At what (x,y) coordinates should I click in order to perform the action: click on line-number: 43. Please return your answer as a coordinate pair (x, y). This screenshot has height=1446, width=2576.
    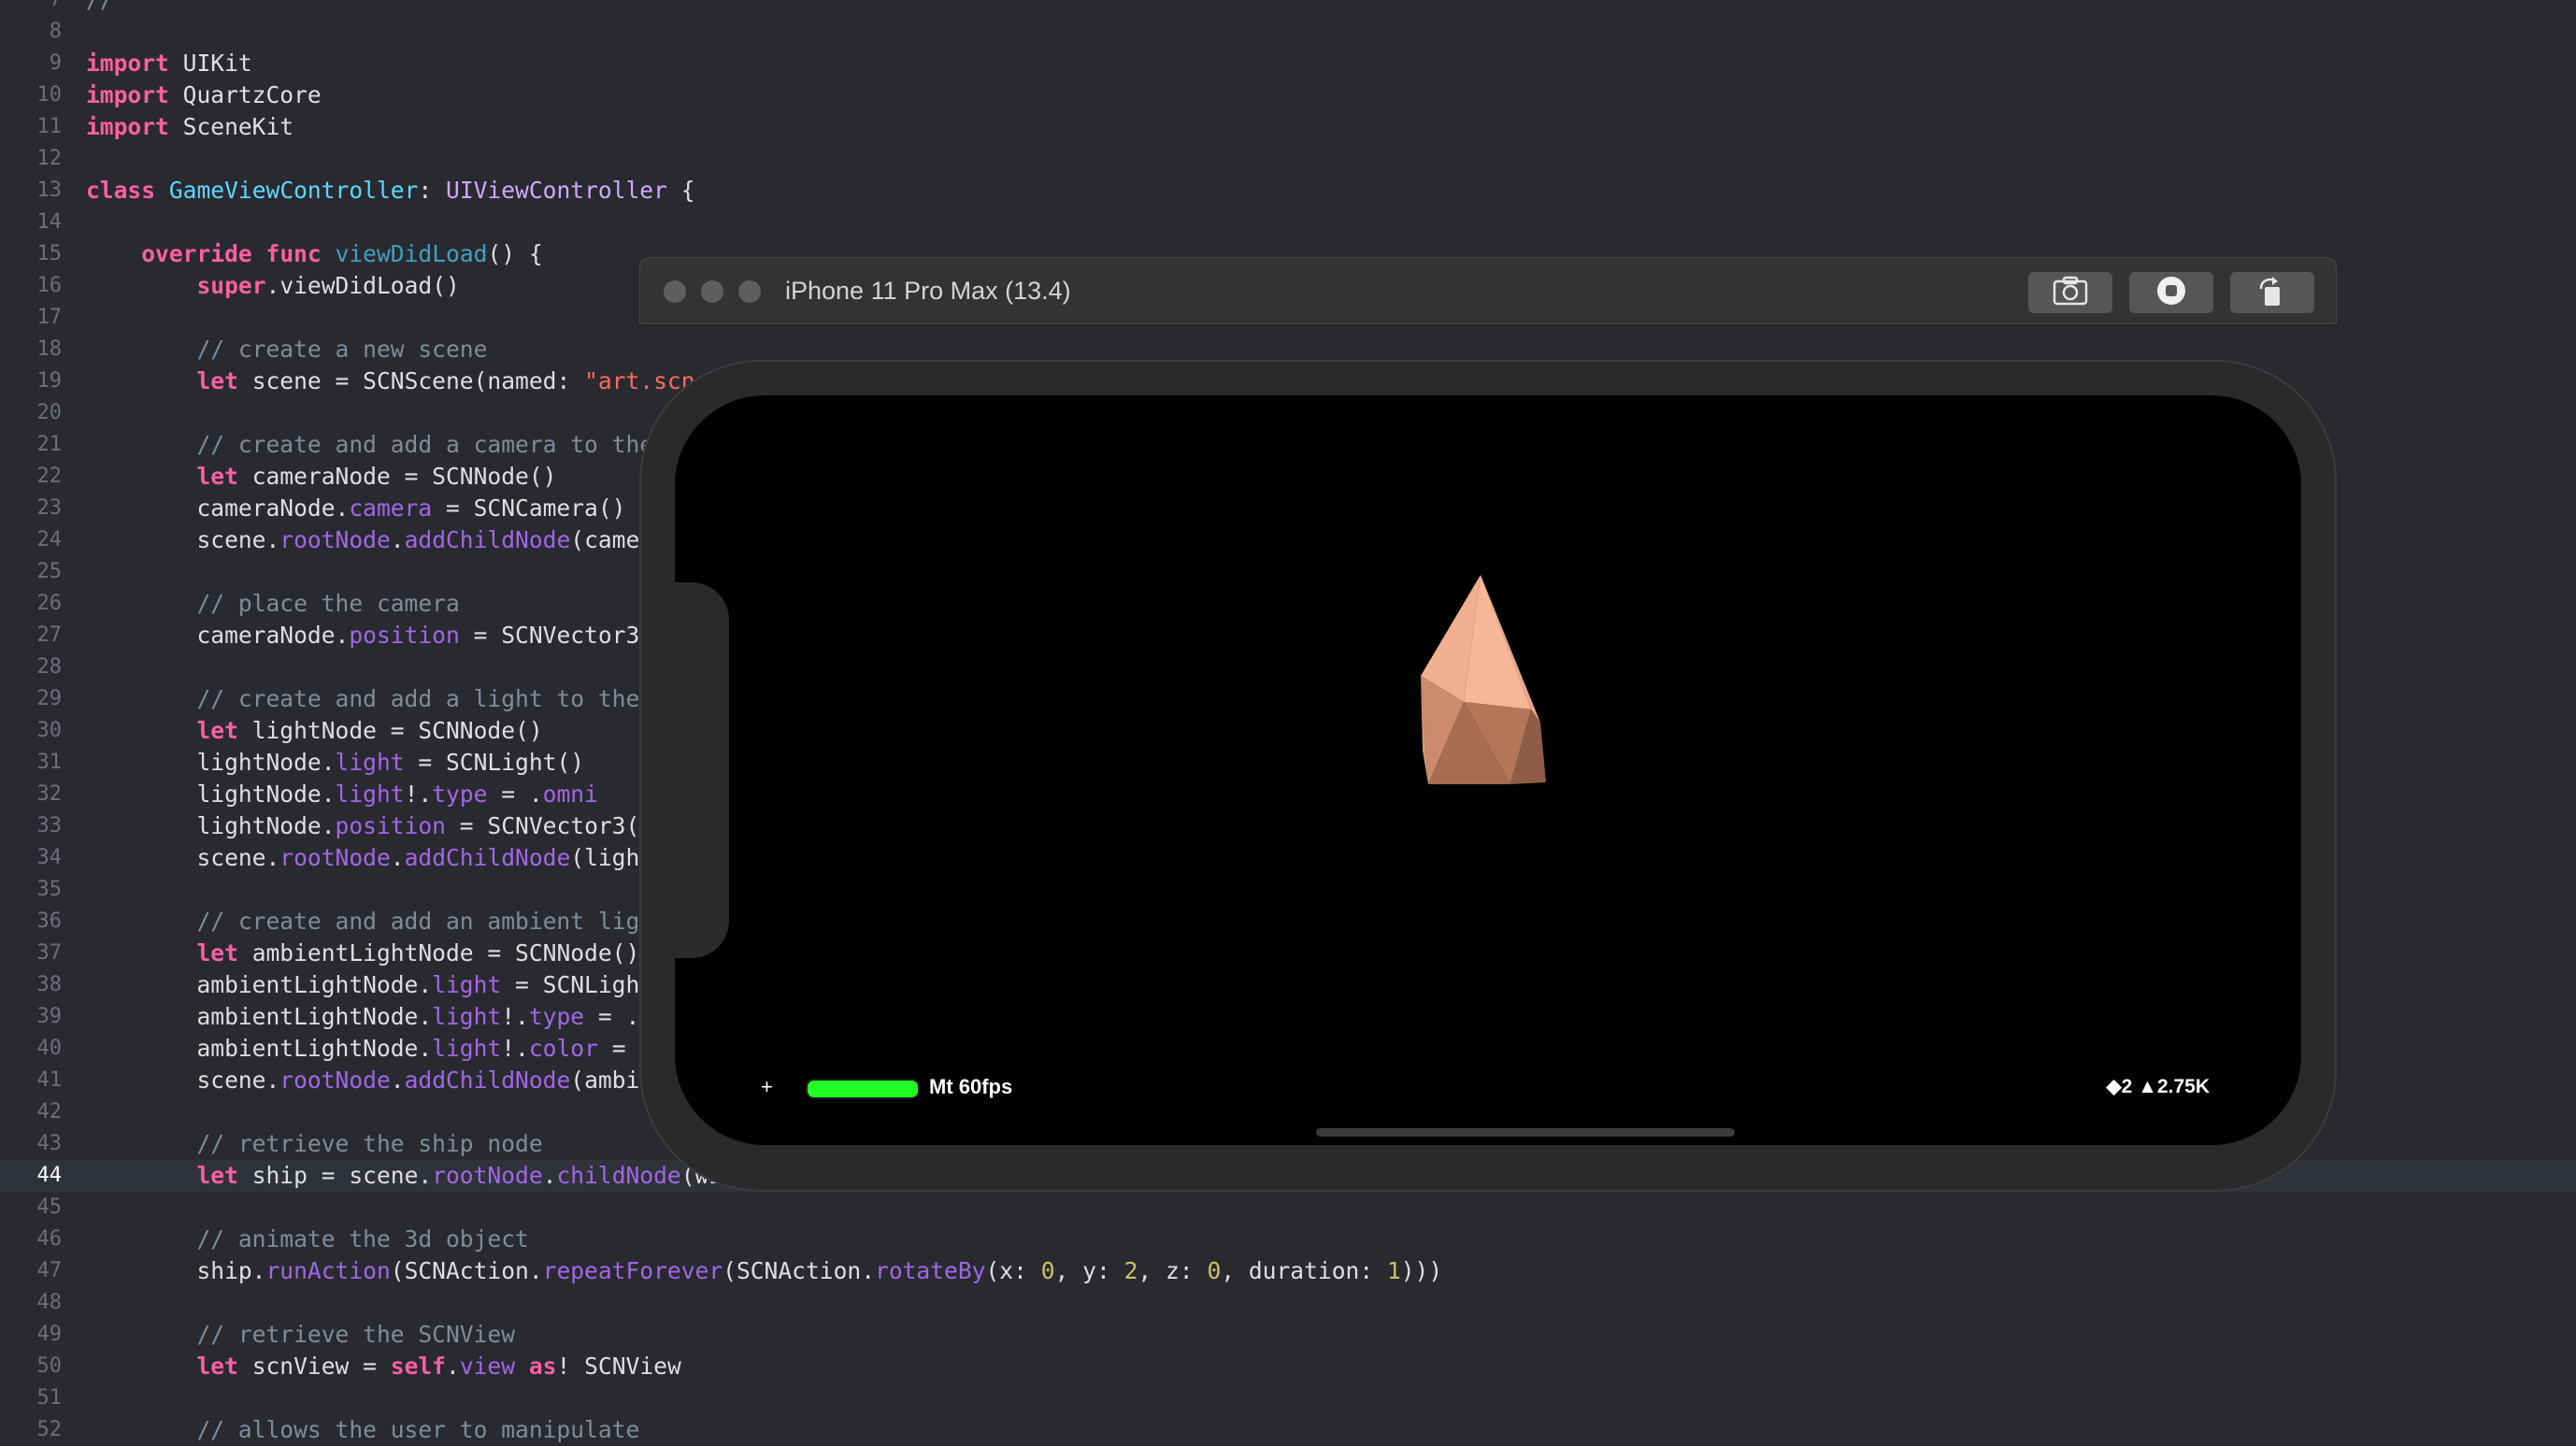
    Looking at the image, I should click on (49, 1143).